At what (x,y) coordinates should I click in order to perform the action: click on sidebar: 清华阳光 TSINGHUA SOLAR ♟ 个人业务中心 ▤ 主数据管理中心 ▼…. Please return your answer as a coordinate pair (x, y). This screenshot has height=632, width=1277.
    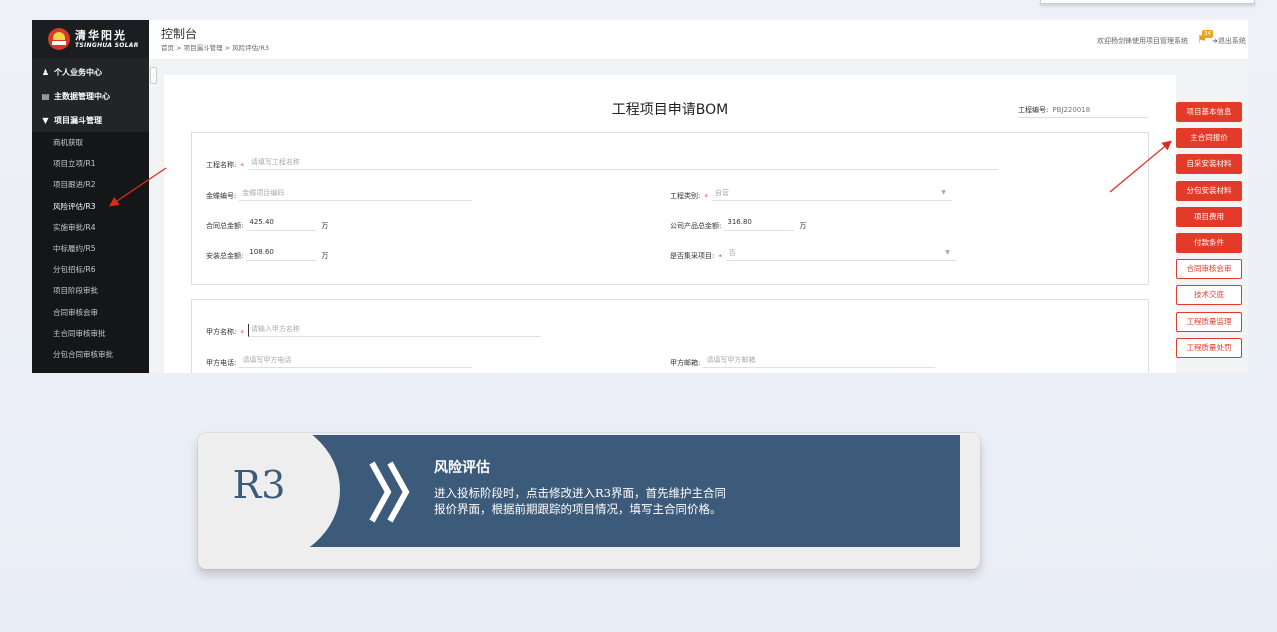
    Looking at the image, I should click on (90, 196).